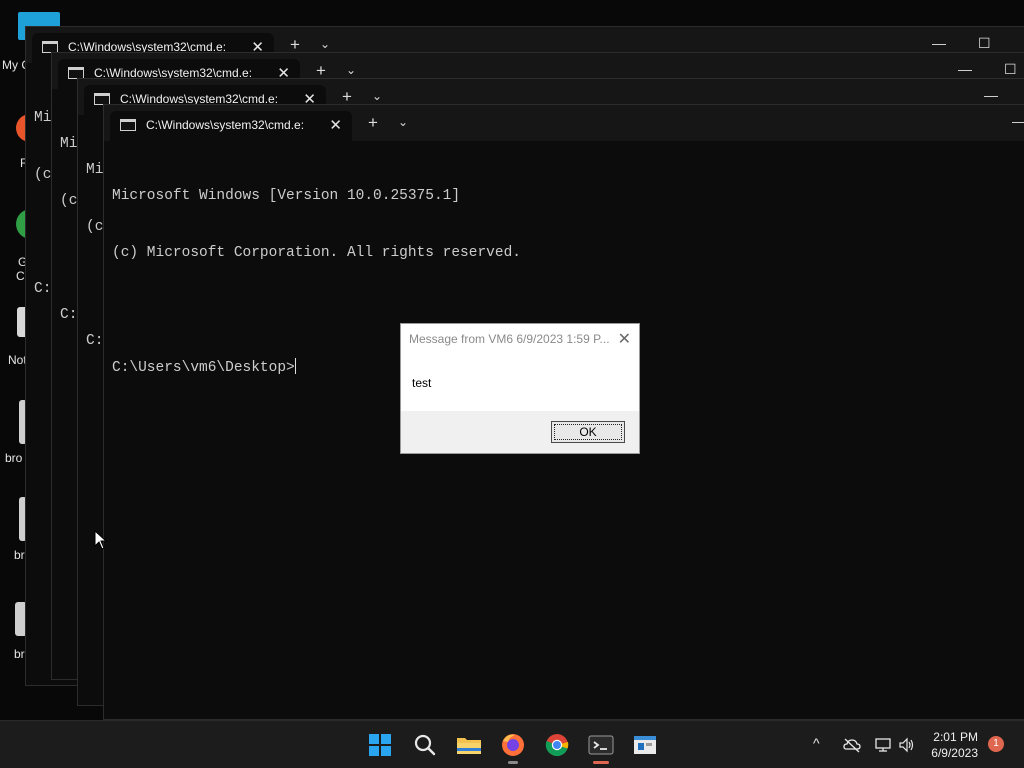 The image size is (1024, 768). I want to click on firefox-icon, so click(513, 745).